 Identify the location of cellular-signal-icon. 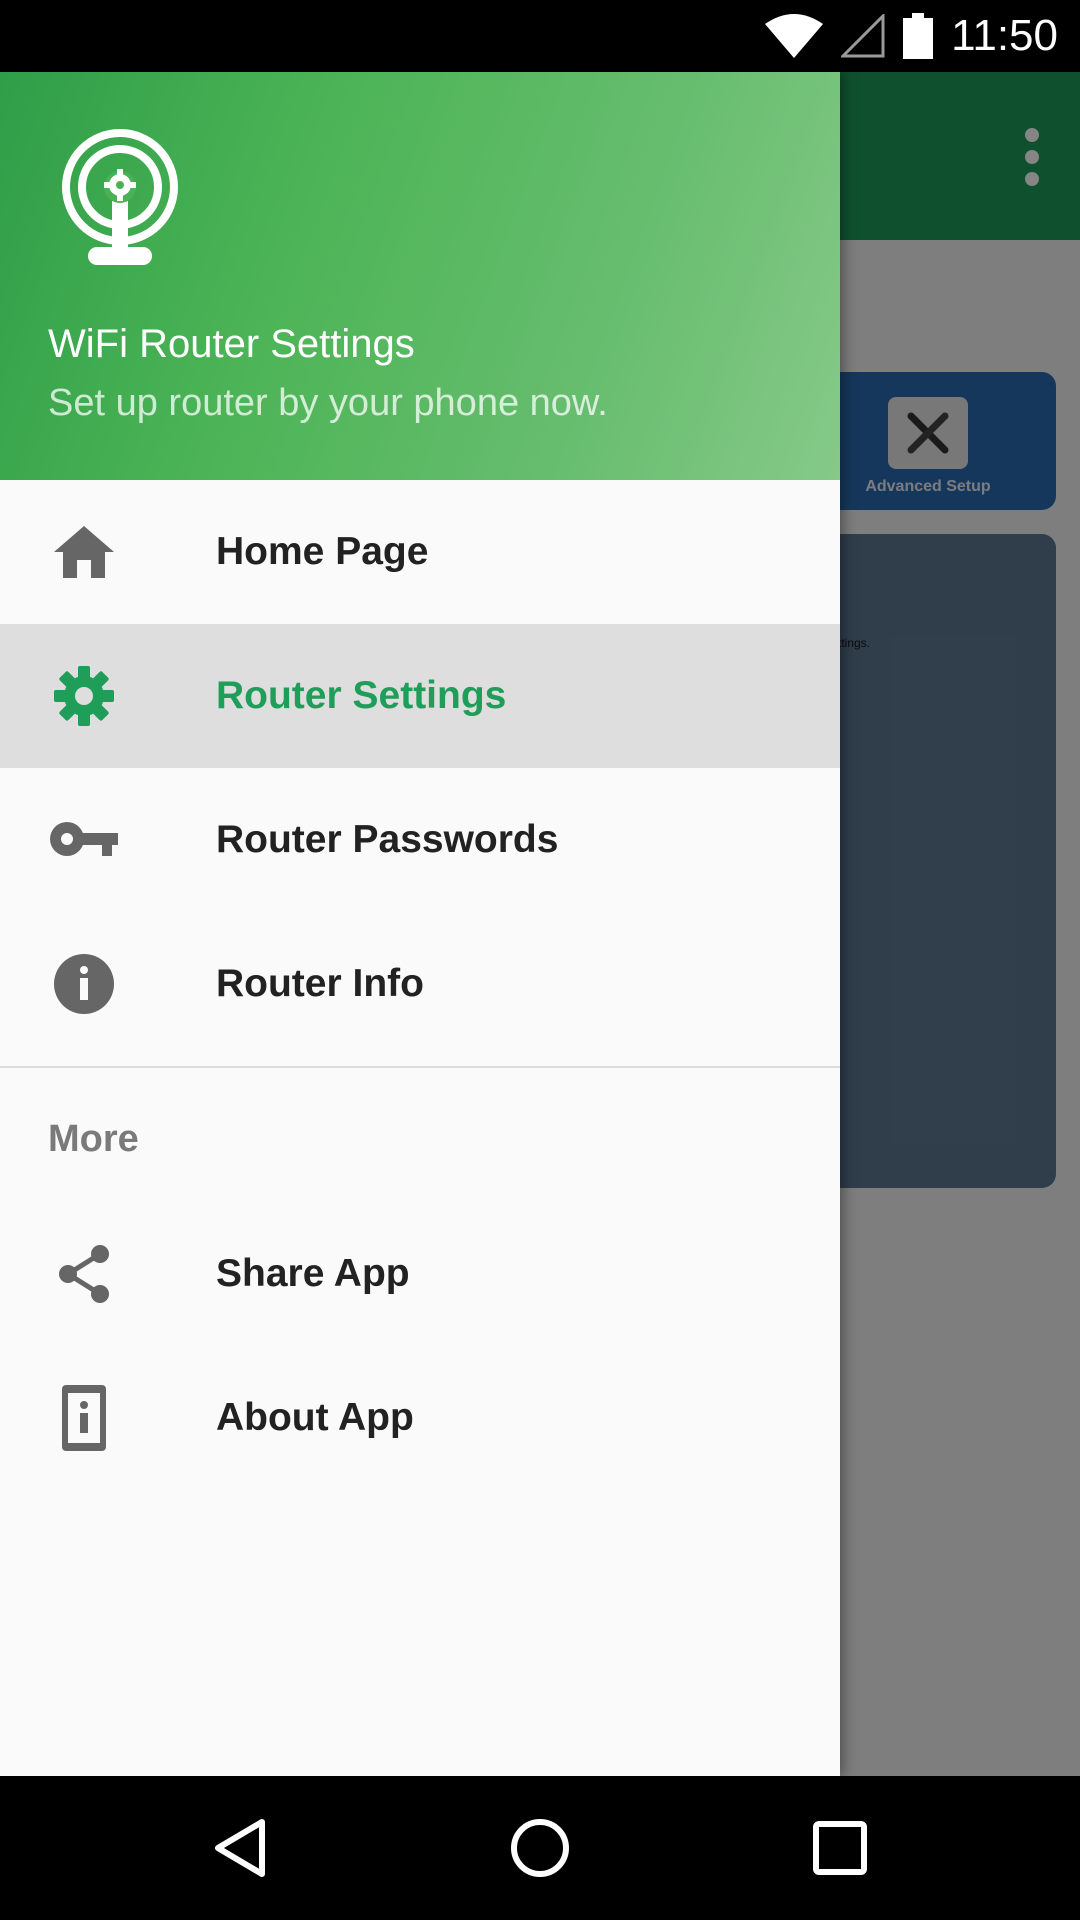
(863, 36).